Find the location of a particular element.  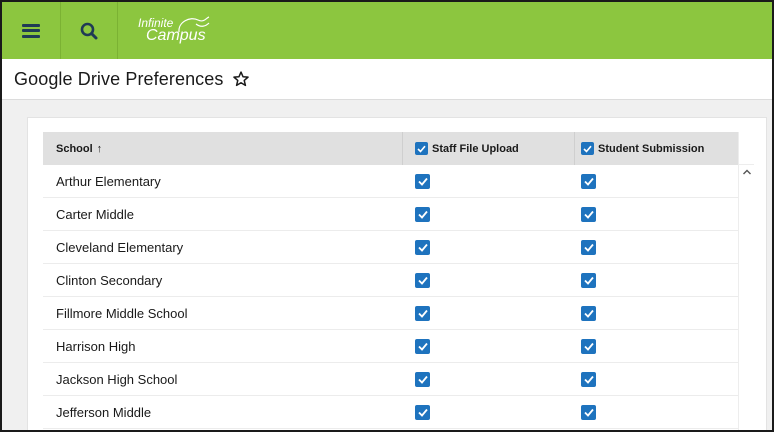

table-row: Cleveland Elementary is located at coordinates (390, 247).